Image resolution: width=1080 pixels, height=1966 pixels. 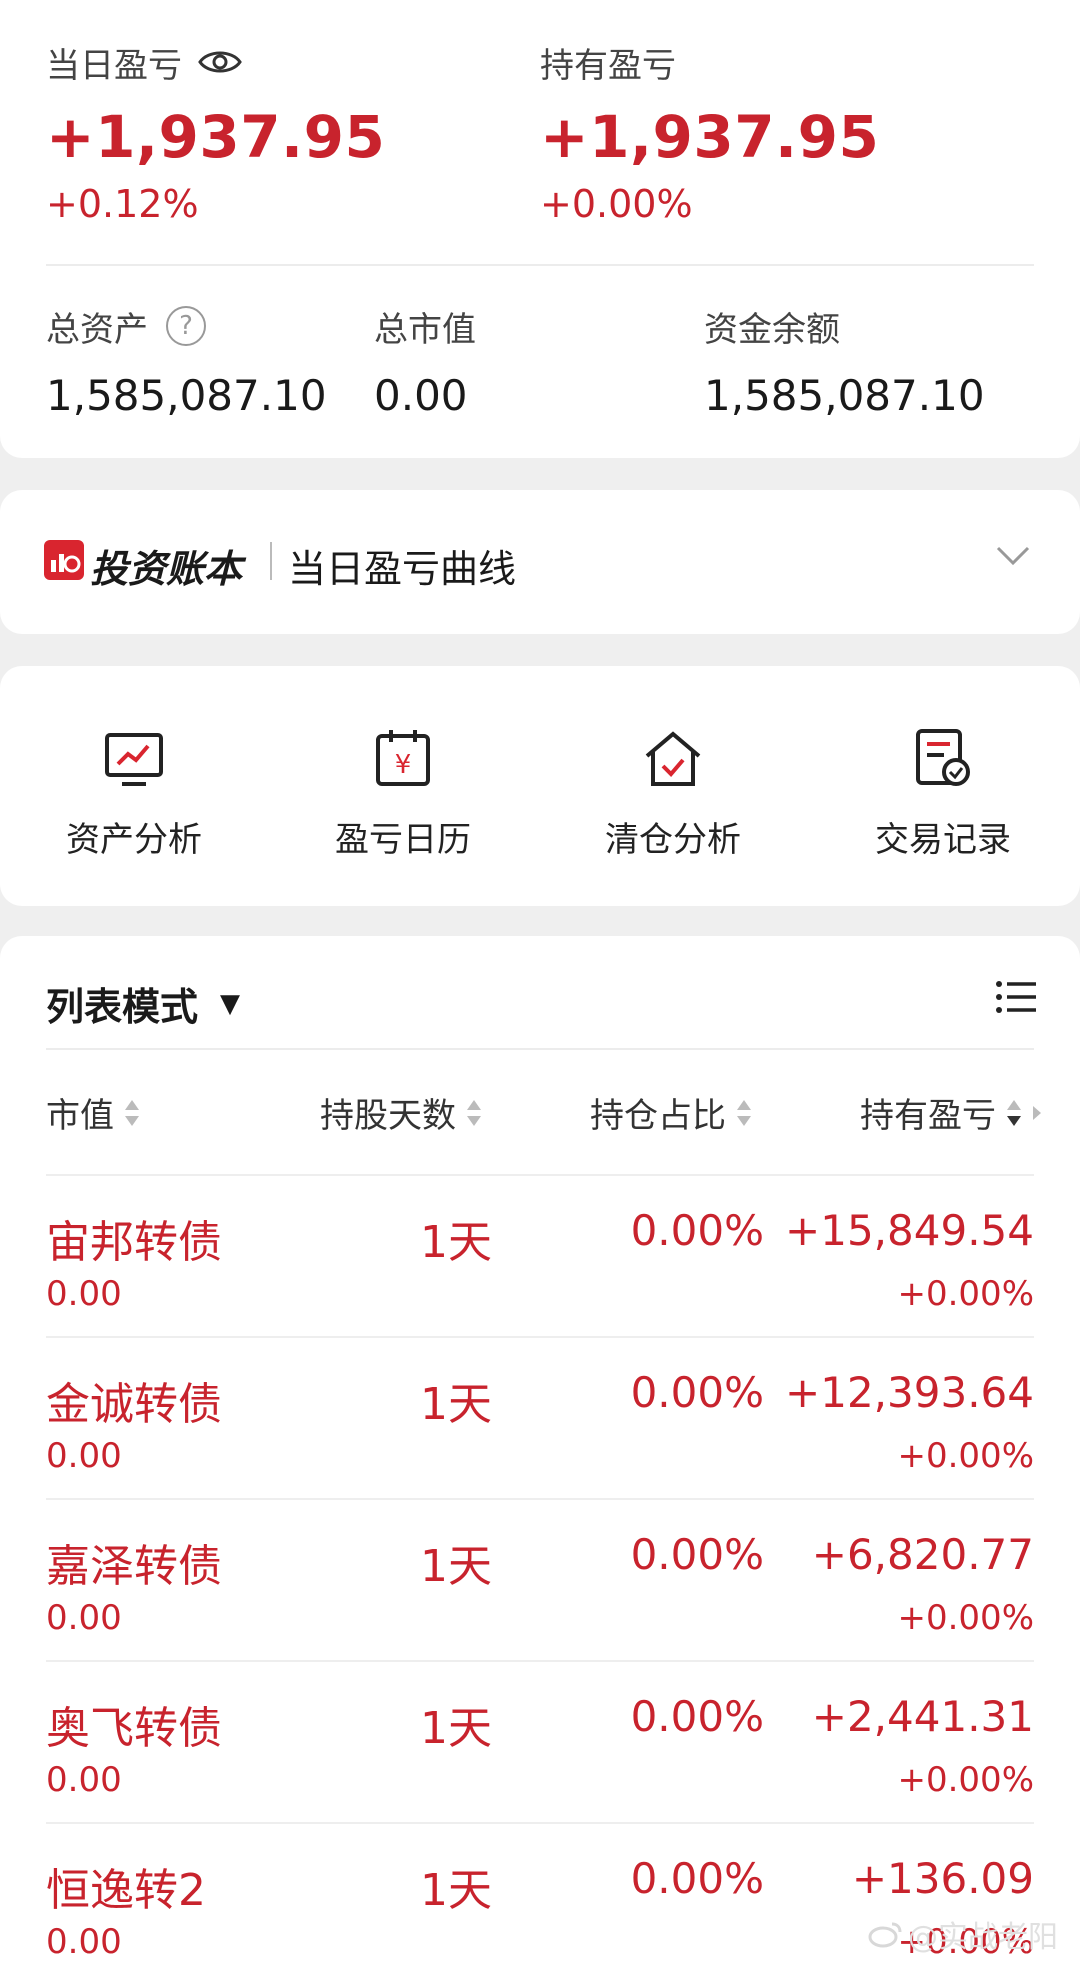 I want to click on market-value-value: 0.00, so click(x=421, y=395).